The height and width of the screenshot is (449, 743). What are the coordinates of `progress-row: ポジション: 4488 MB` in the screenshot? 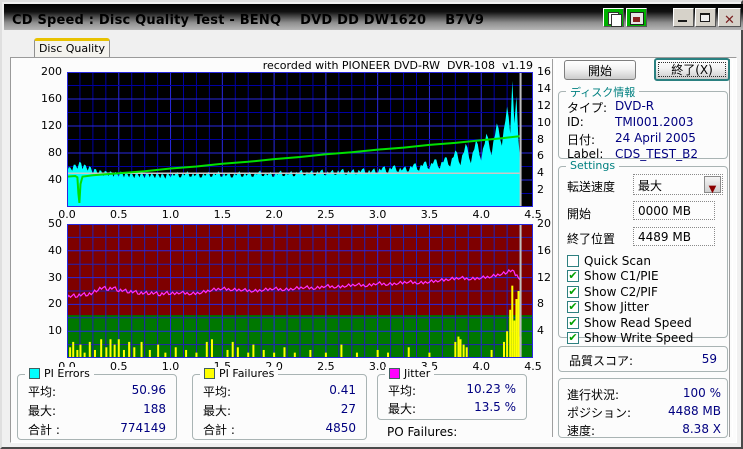 It's located at (644, 412).